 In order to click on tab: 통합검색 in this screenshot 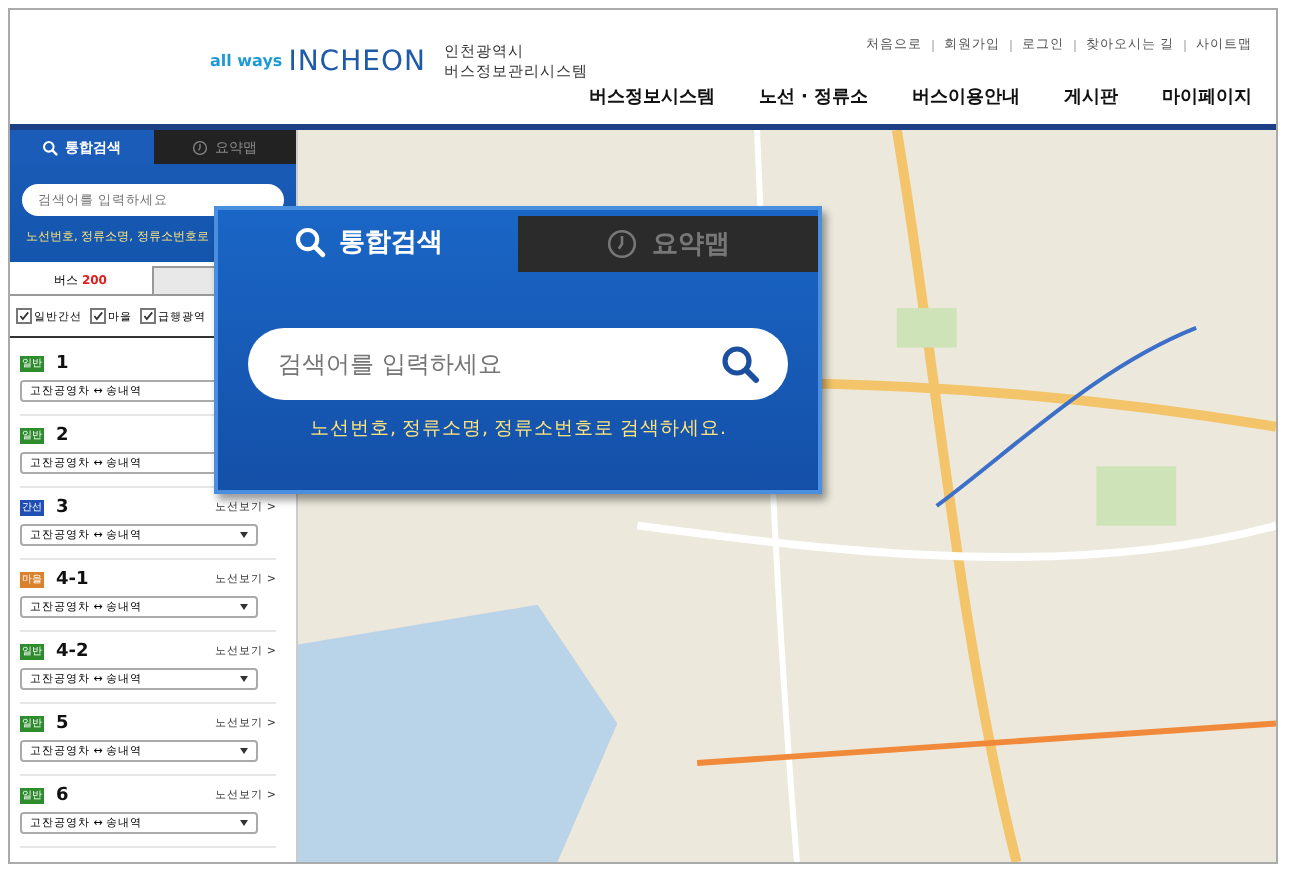, I will do `click(368, 241)`.